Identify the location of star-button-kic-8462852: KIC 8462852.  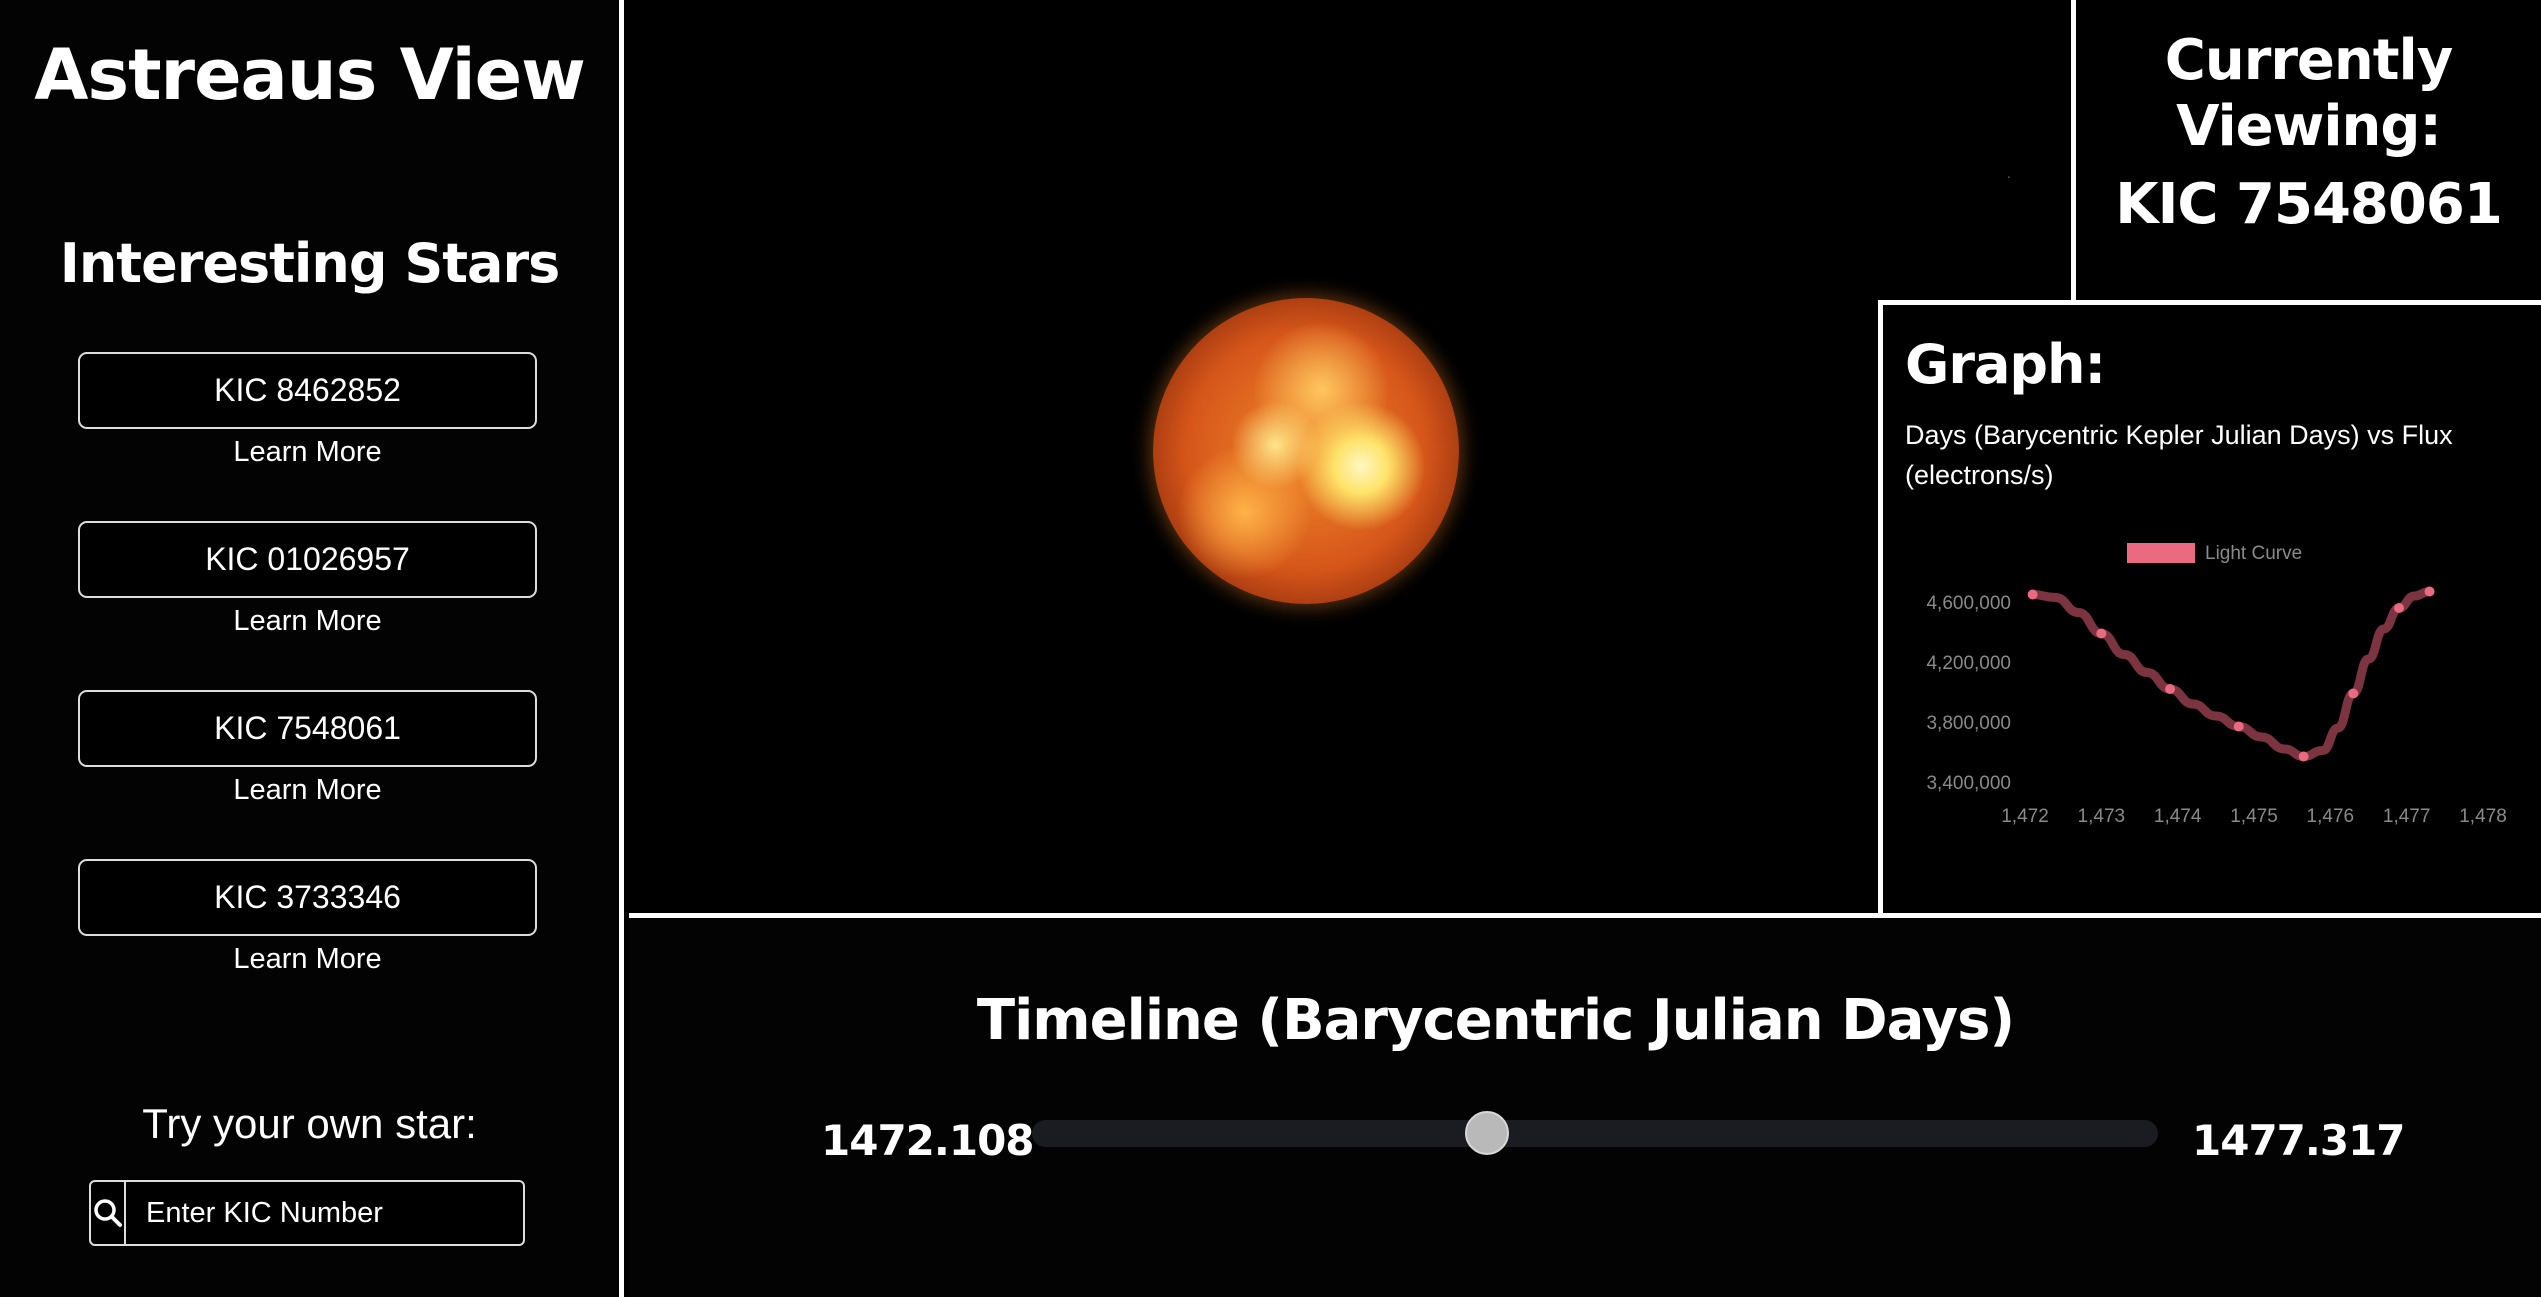
(307, 390).